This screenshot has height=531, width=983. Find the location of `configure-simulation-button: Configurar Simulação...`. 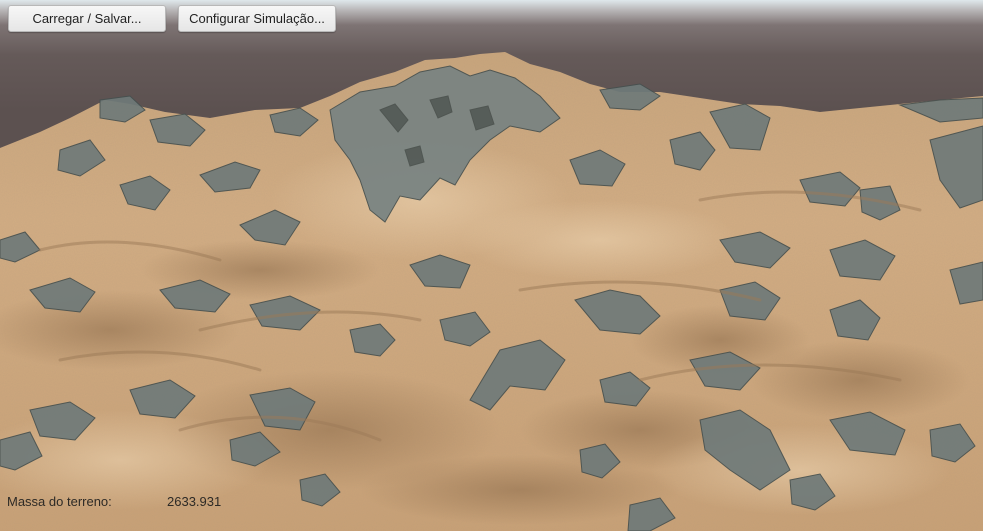

configure-simulation-button: Configurar Simulação... is located at coordinates (257, 18).